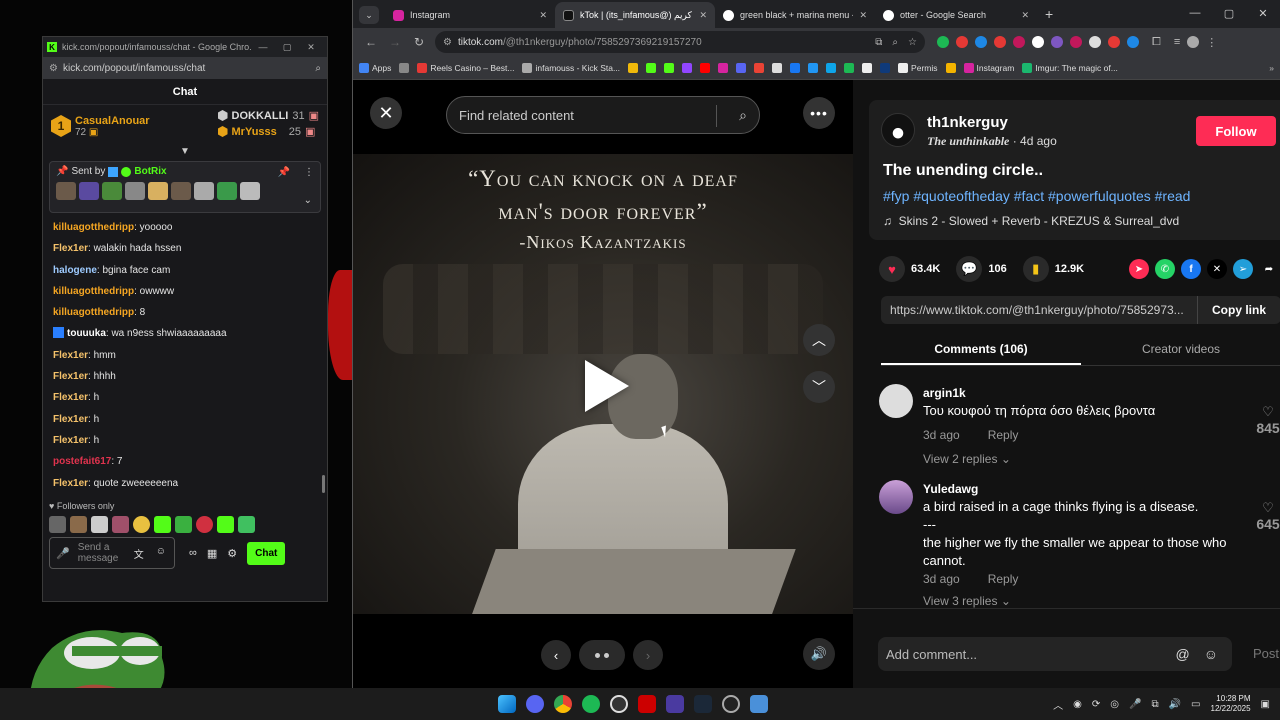 This screenshot has width=1280, height=720. What do you see at coordinates (1139, 269) in the screenshot?
I see `send-to-friend-icon: ➤` at bounding box center [1139, 269].